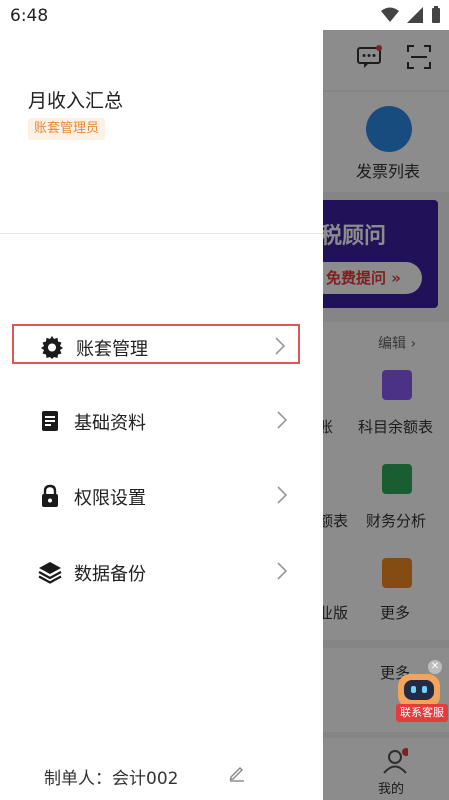 This screenshot has height=800, width=449. I want to click on menu-label: 权限设置, so click(110, 498).